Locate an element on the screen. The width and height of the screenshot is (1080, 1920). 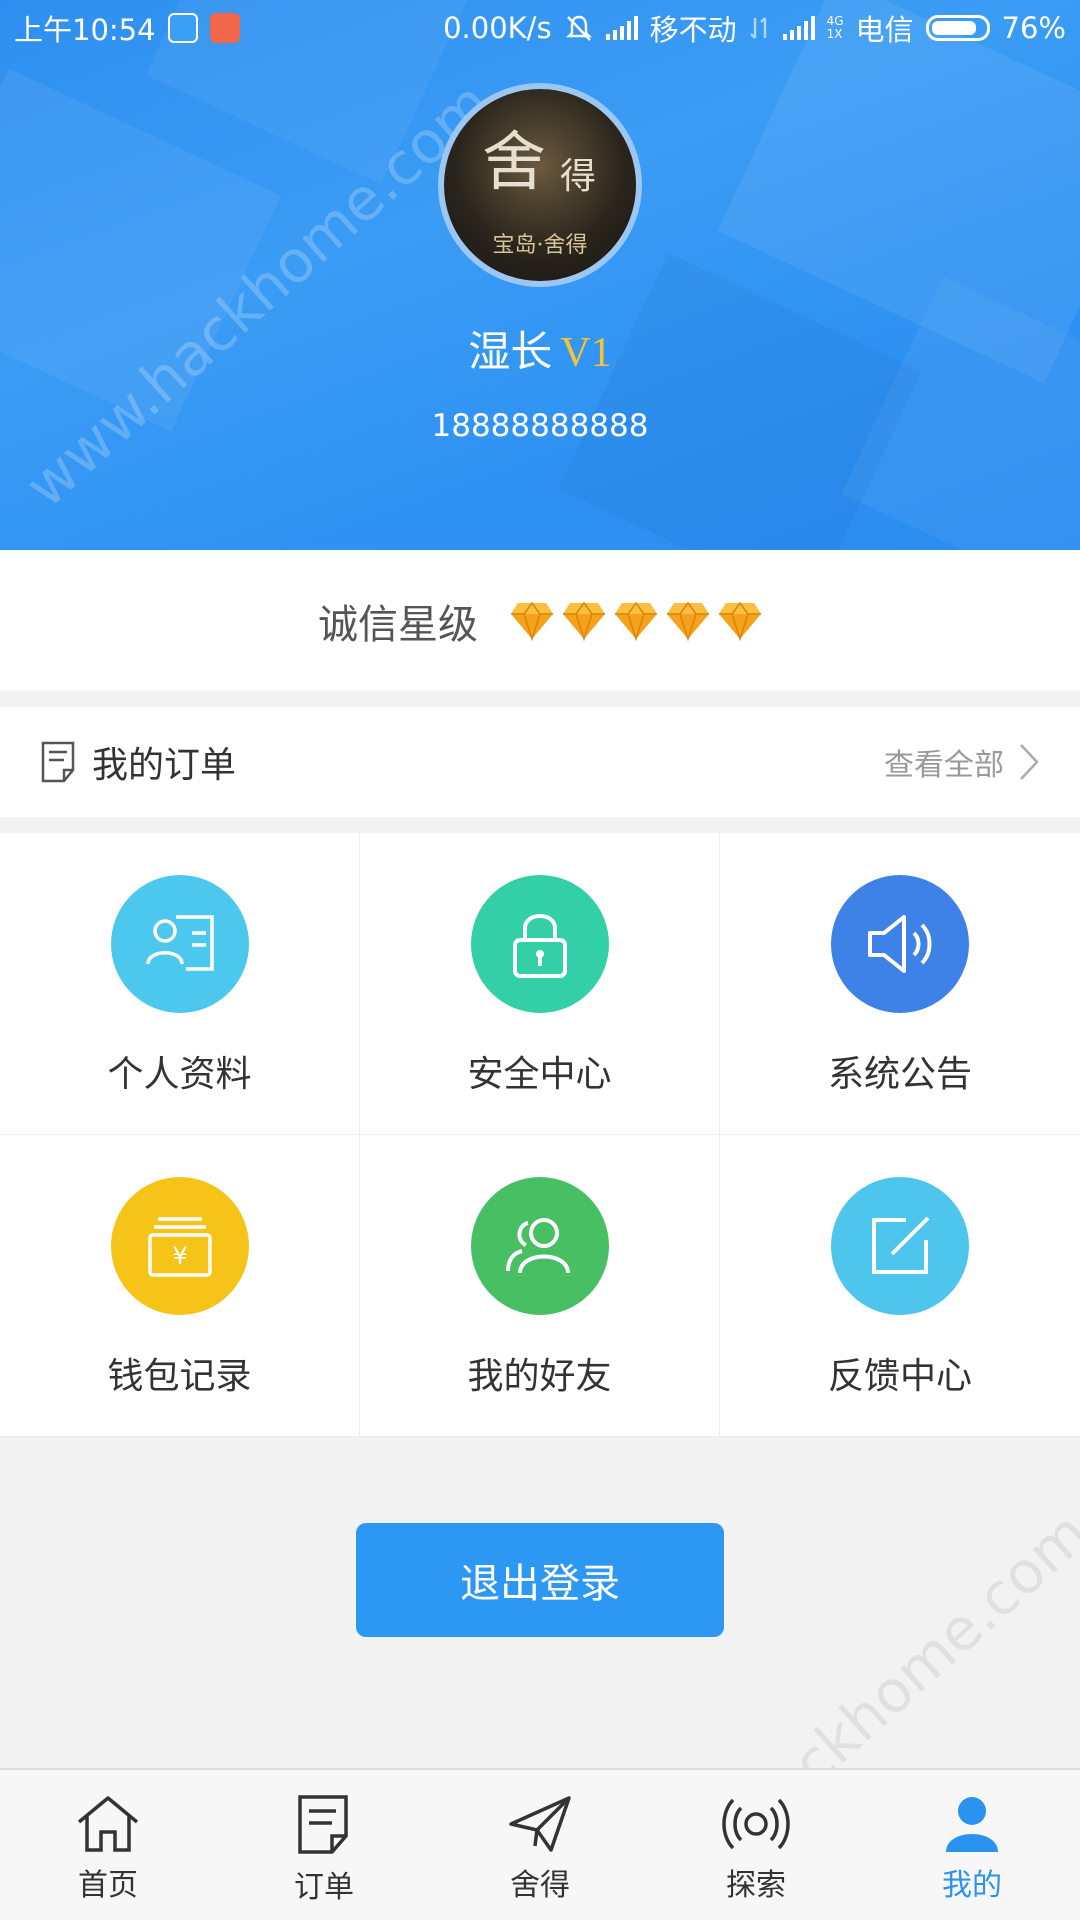
view-all-orders-link: 查看全部 is located at coordinates (962, 762).